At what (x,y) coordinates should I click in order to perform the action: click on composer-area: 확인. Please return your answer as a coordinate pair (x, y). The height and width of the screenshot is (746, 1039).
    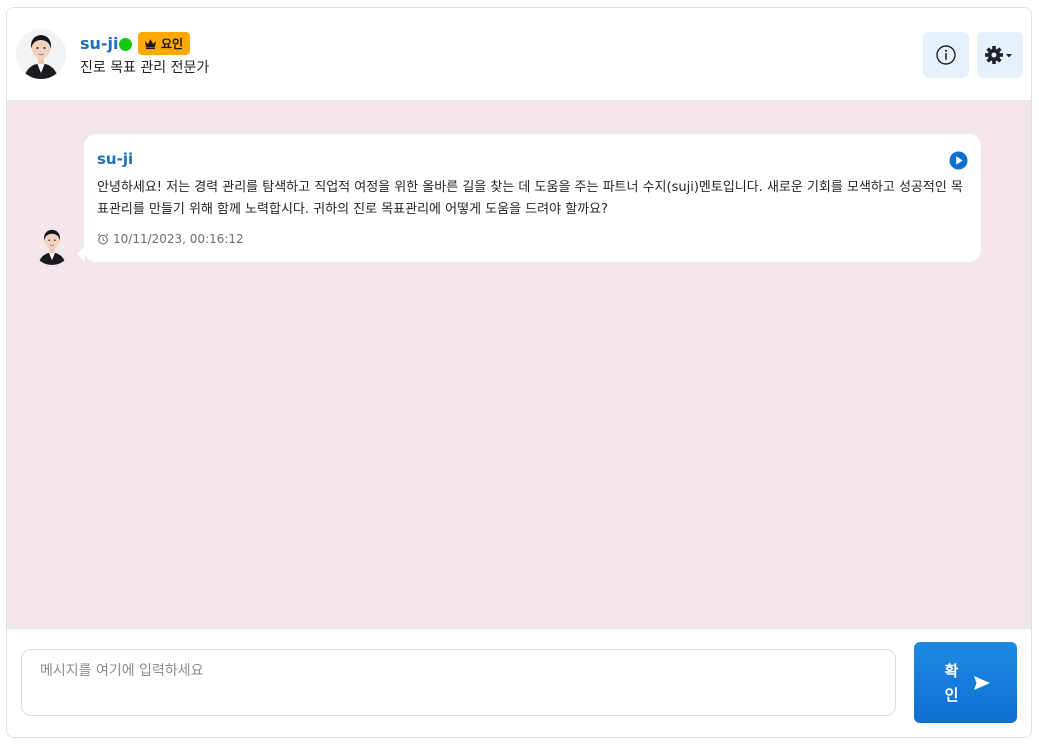
    Looking at the image, I should click on (519, 682).